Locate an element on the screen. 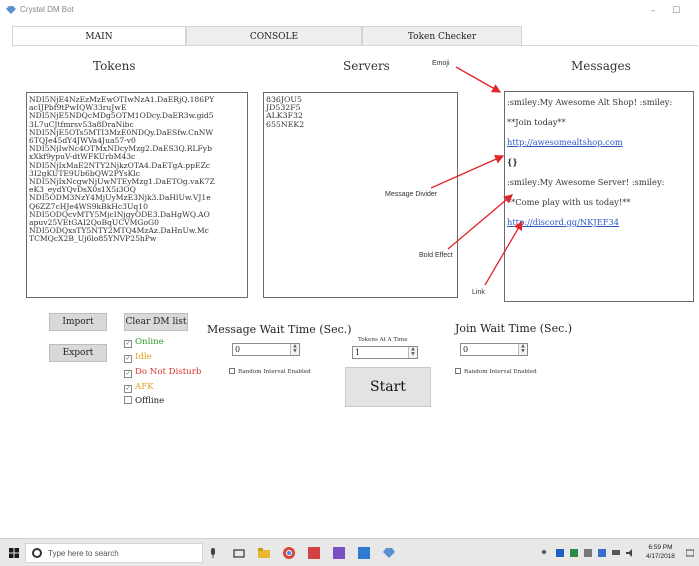 The width and height of the screenshot is (699, 566). microphone-icon is located at coordinates (213, 553).